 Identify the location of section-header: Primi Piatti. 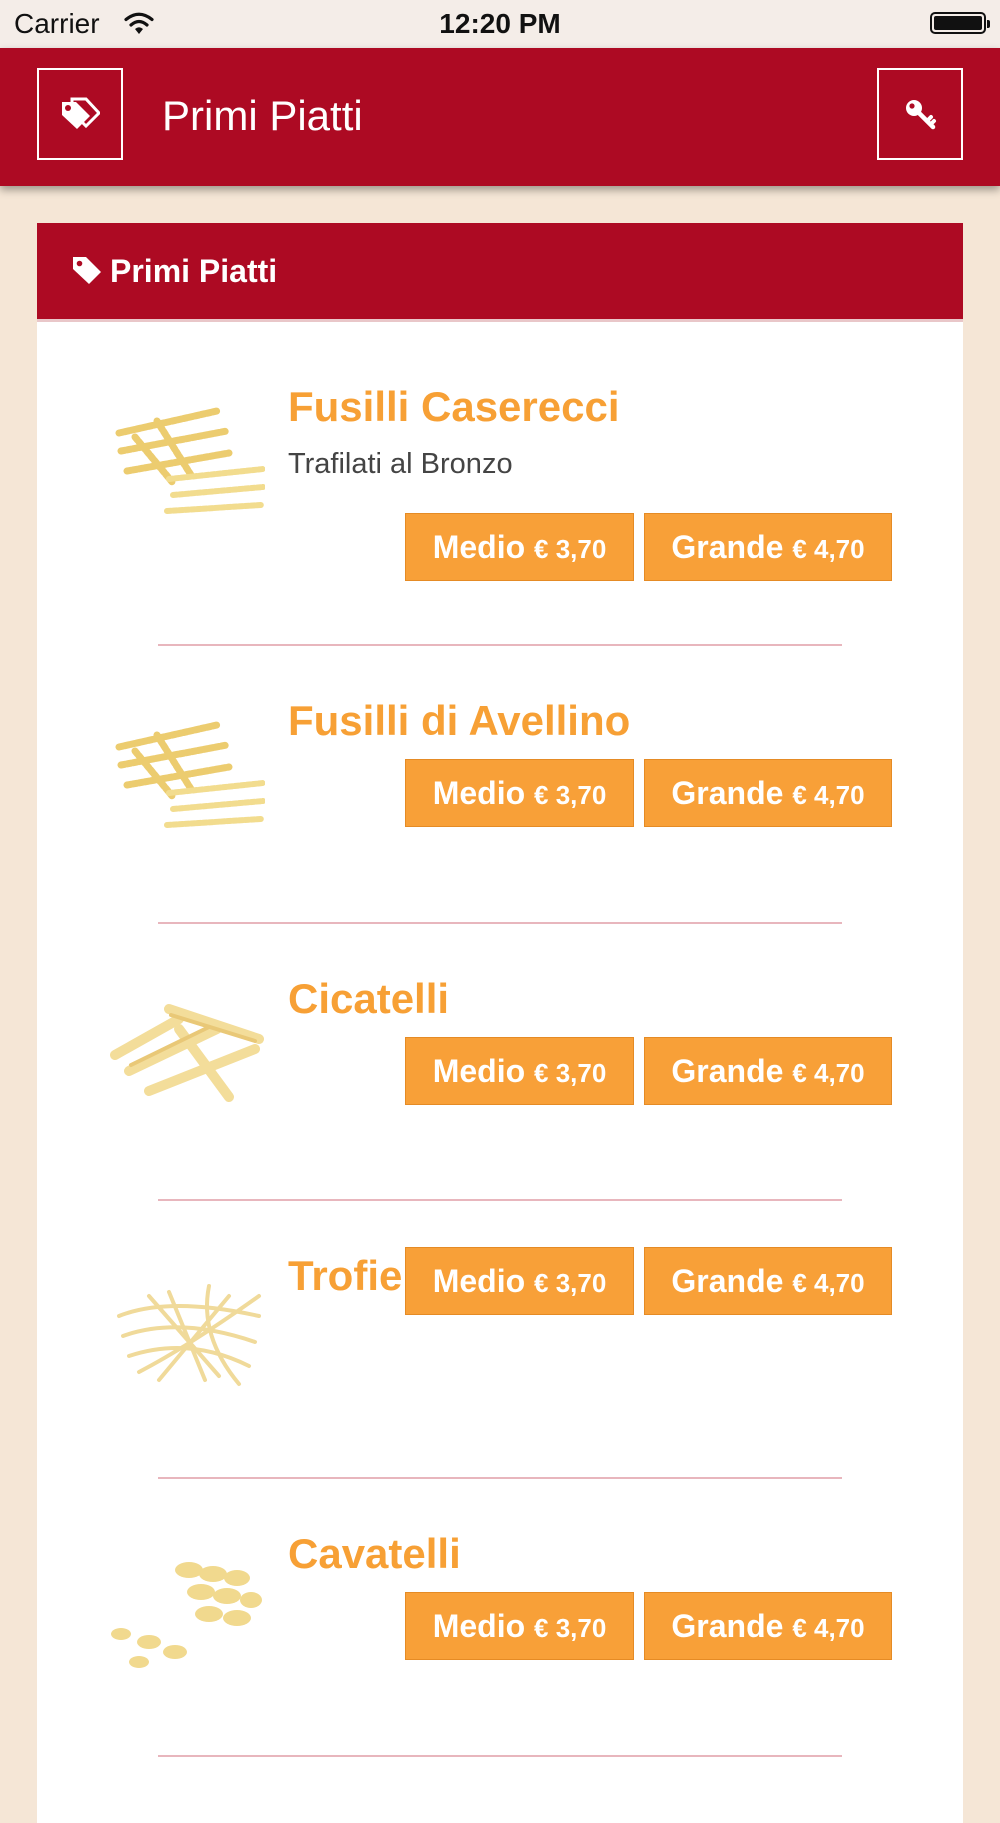
(500, 272).